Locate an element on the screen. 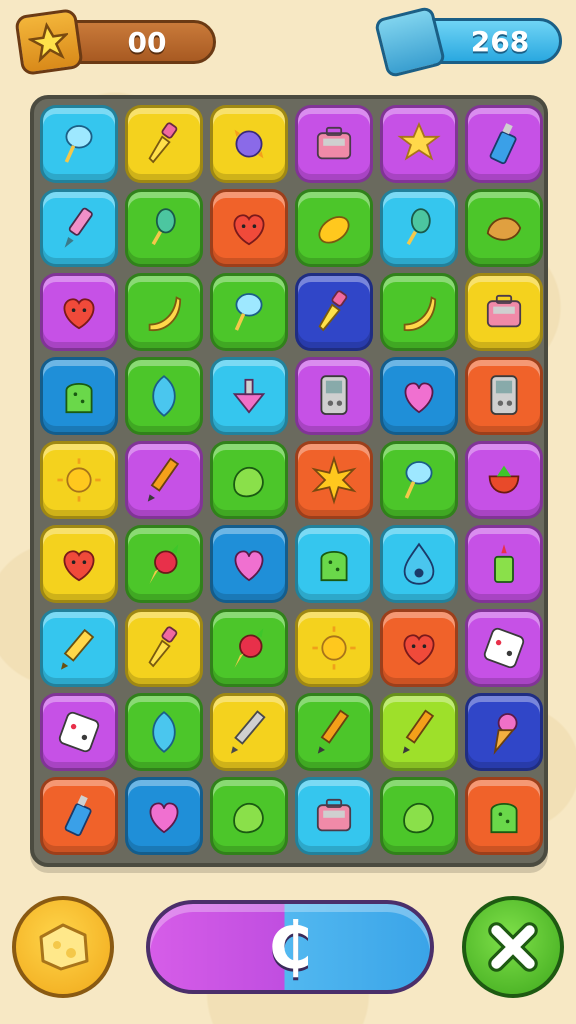  cheese-icon is located at coordinates (64, 947).